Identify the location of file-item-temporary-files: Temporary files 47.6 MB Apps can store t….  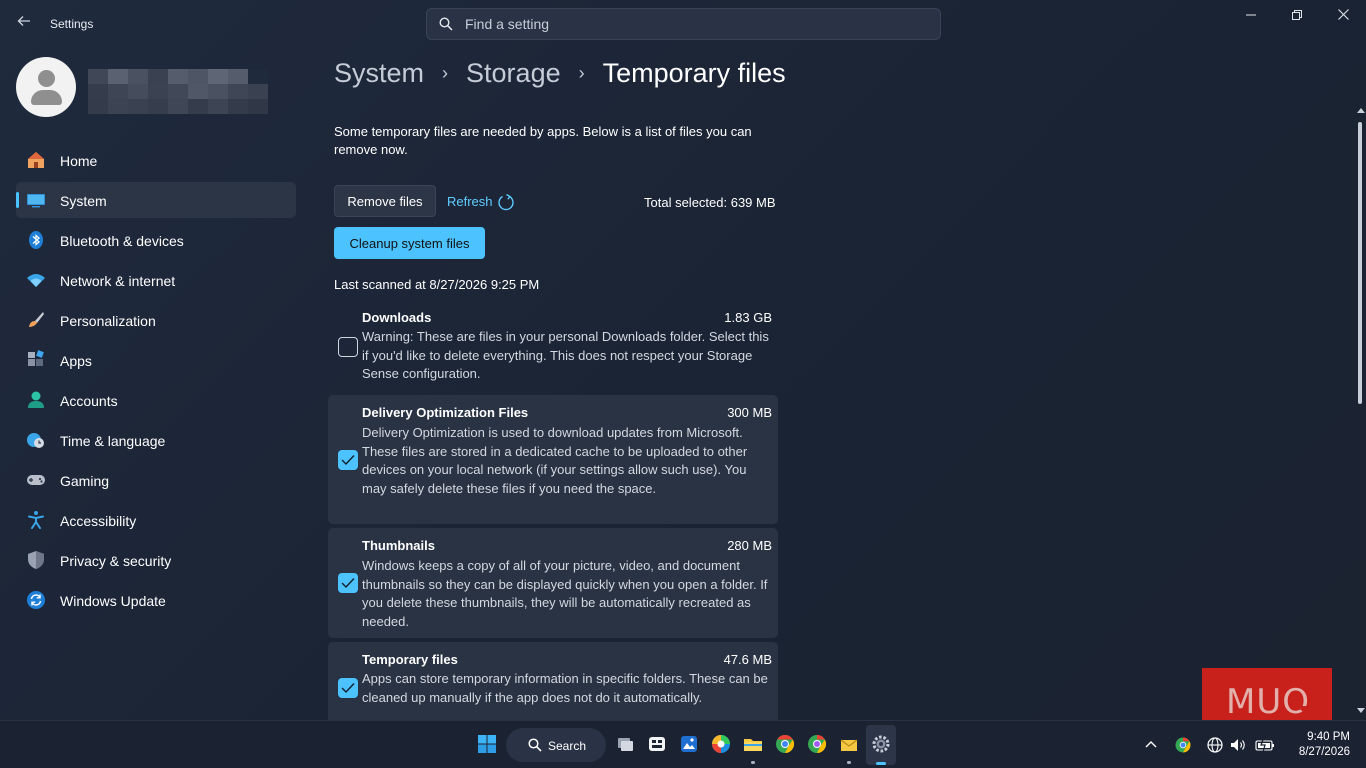
(553, 681).